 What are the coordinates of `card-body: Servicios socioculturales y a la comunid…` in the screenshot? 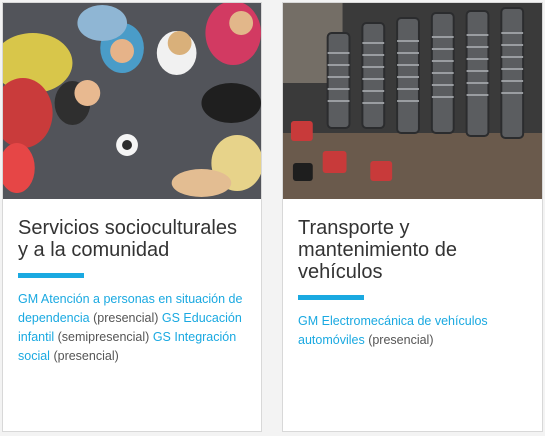 It's located at (133, 291).